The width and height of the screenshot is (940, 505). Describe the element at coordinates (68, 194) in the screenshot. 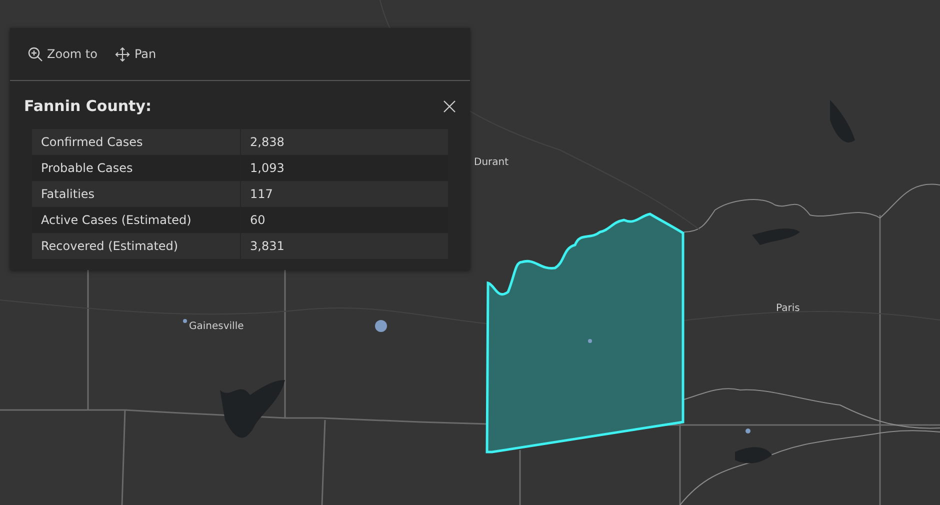

I see `table-cell-text: Fatalities` at that location.